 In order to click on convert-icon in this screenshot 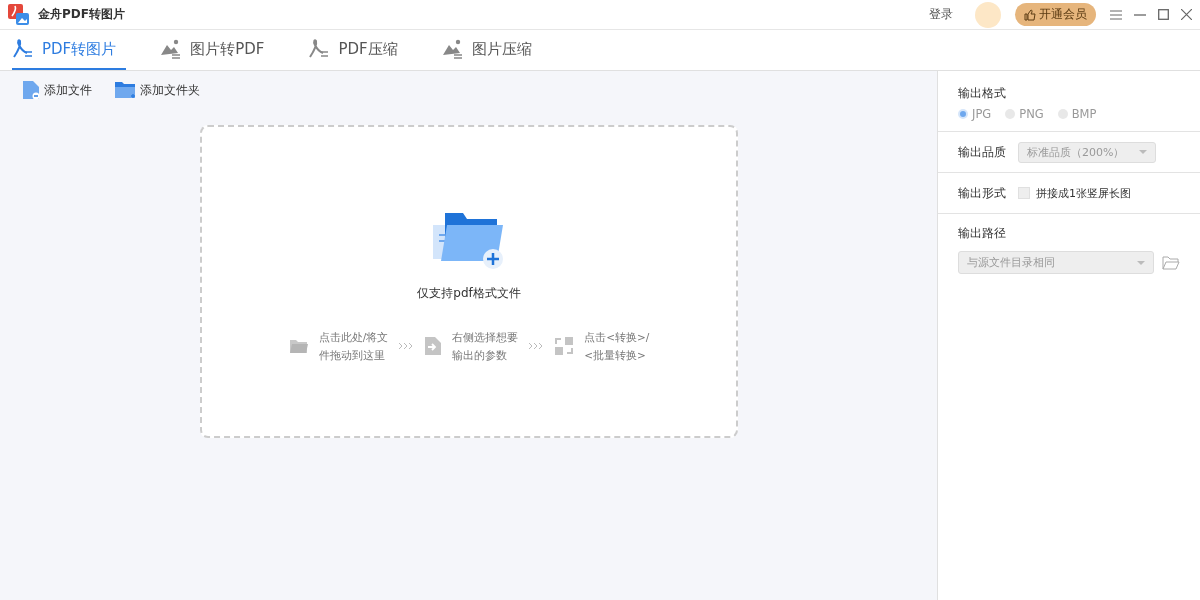, I will do `click(564, 346)`.